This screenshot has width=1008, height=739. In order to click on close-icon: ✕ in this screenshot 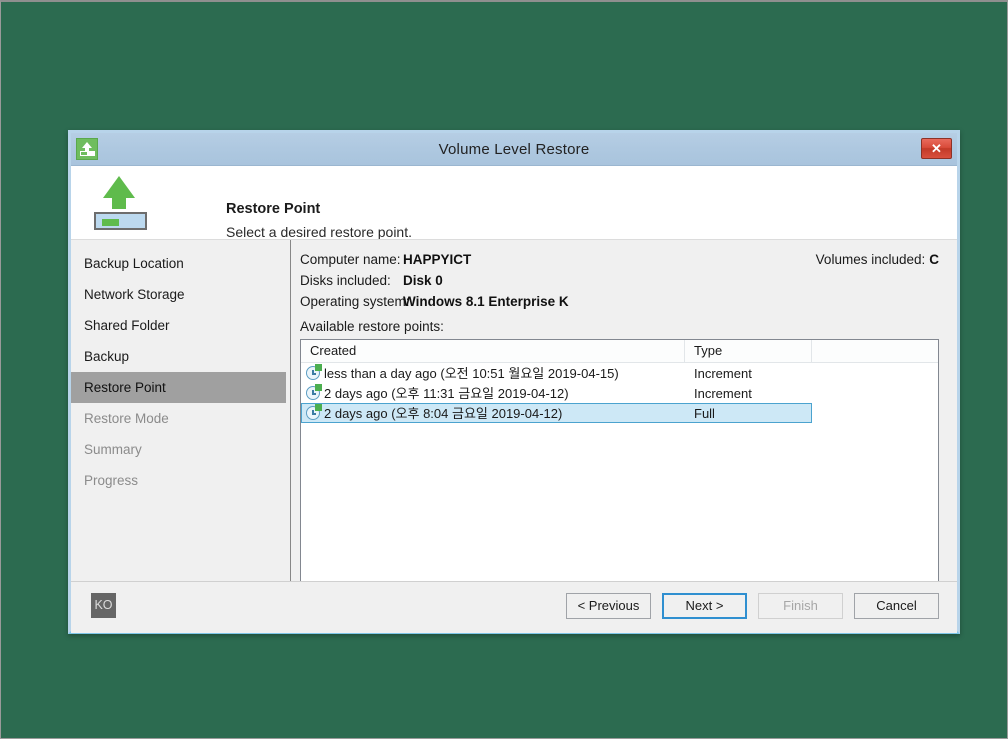, I will do `click(936, 148)`.